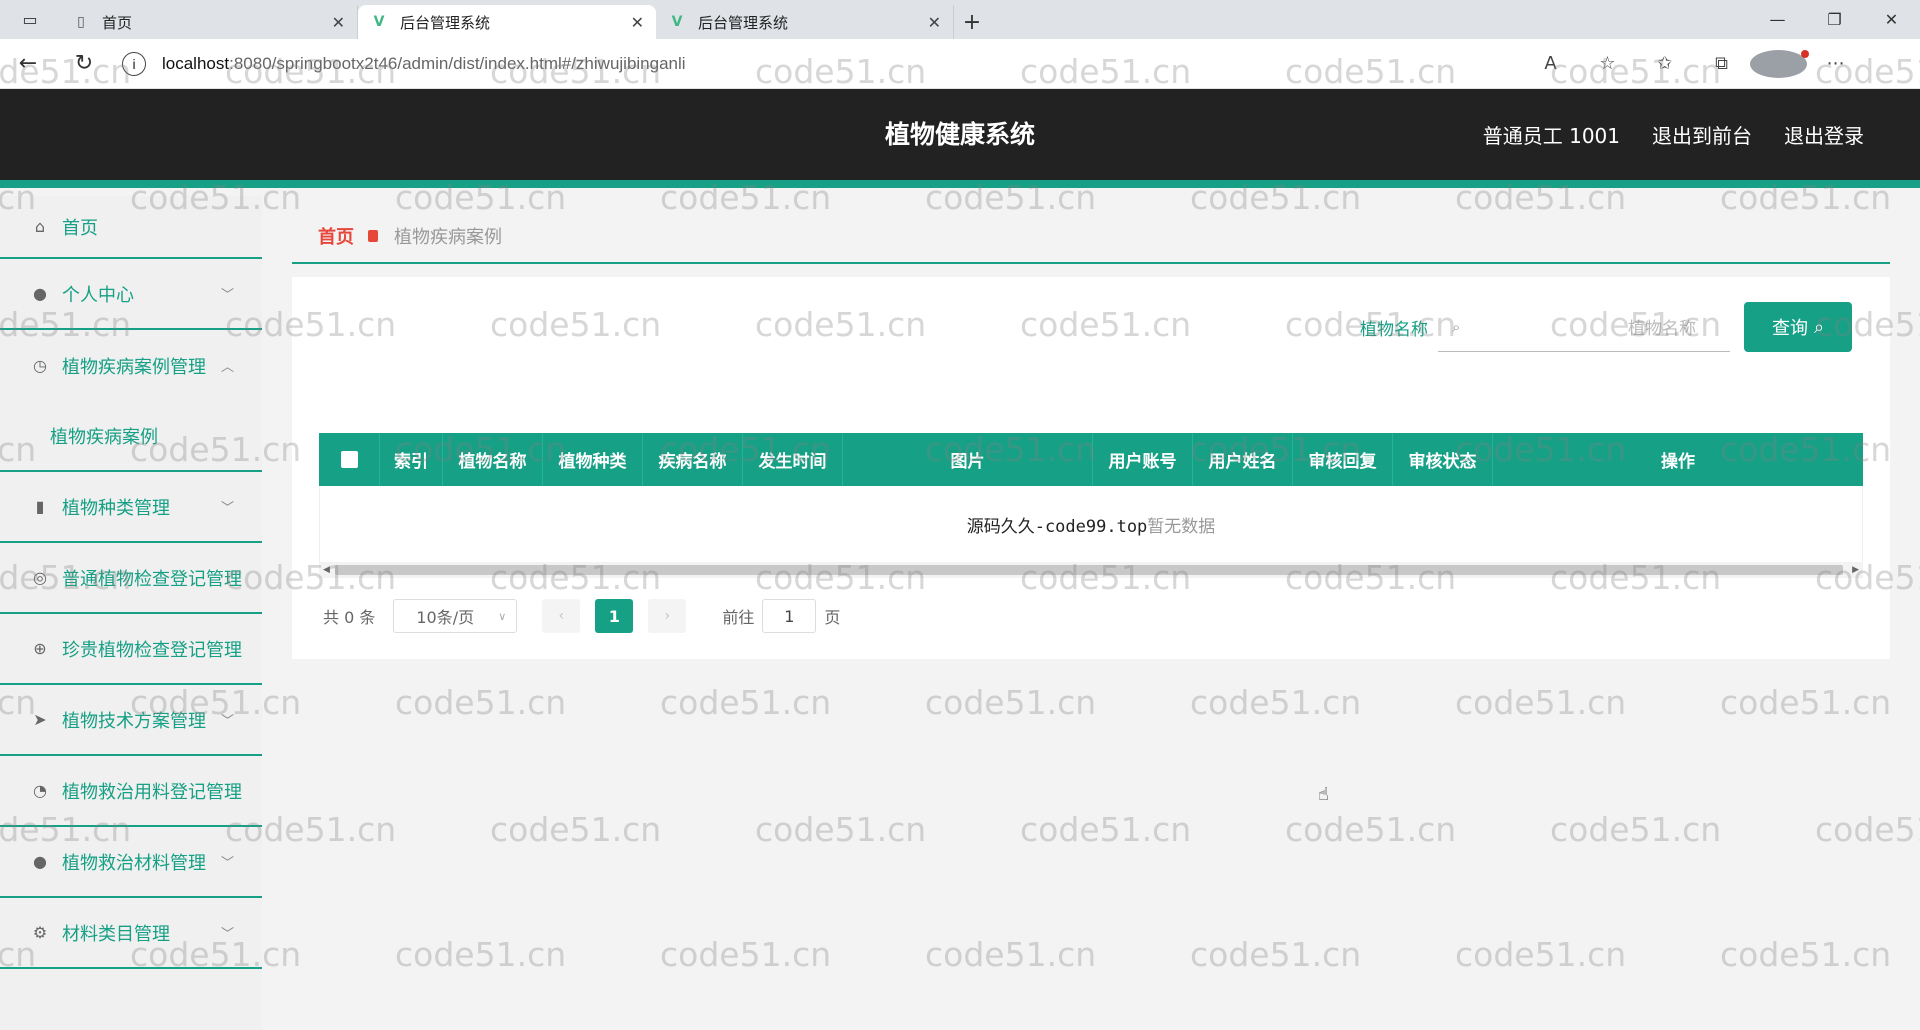 This screenshot has height=1030, width=1920. Describe the element at coordinates (1057, 526) in the screenshot. I see `empty-watermark-text: 源码久久-code99.top` at that location.